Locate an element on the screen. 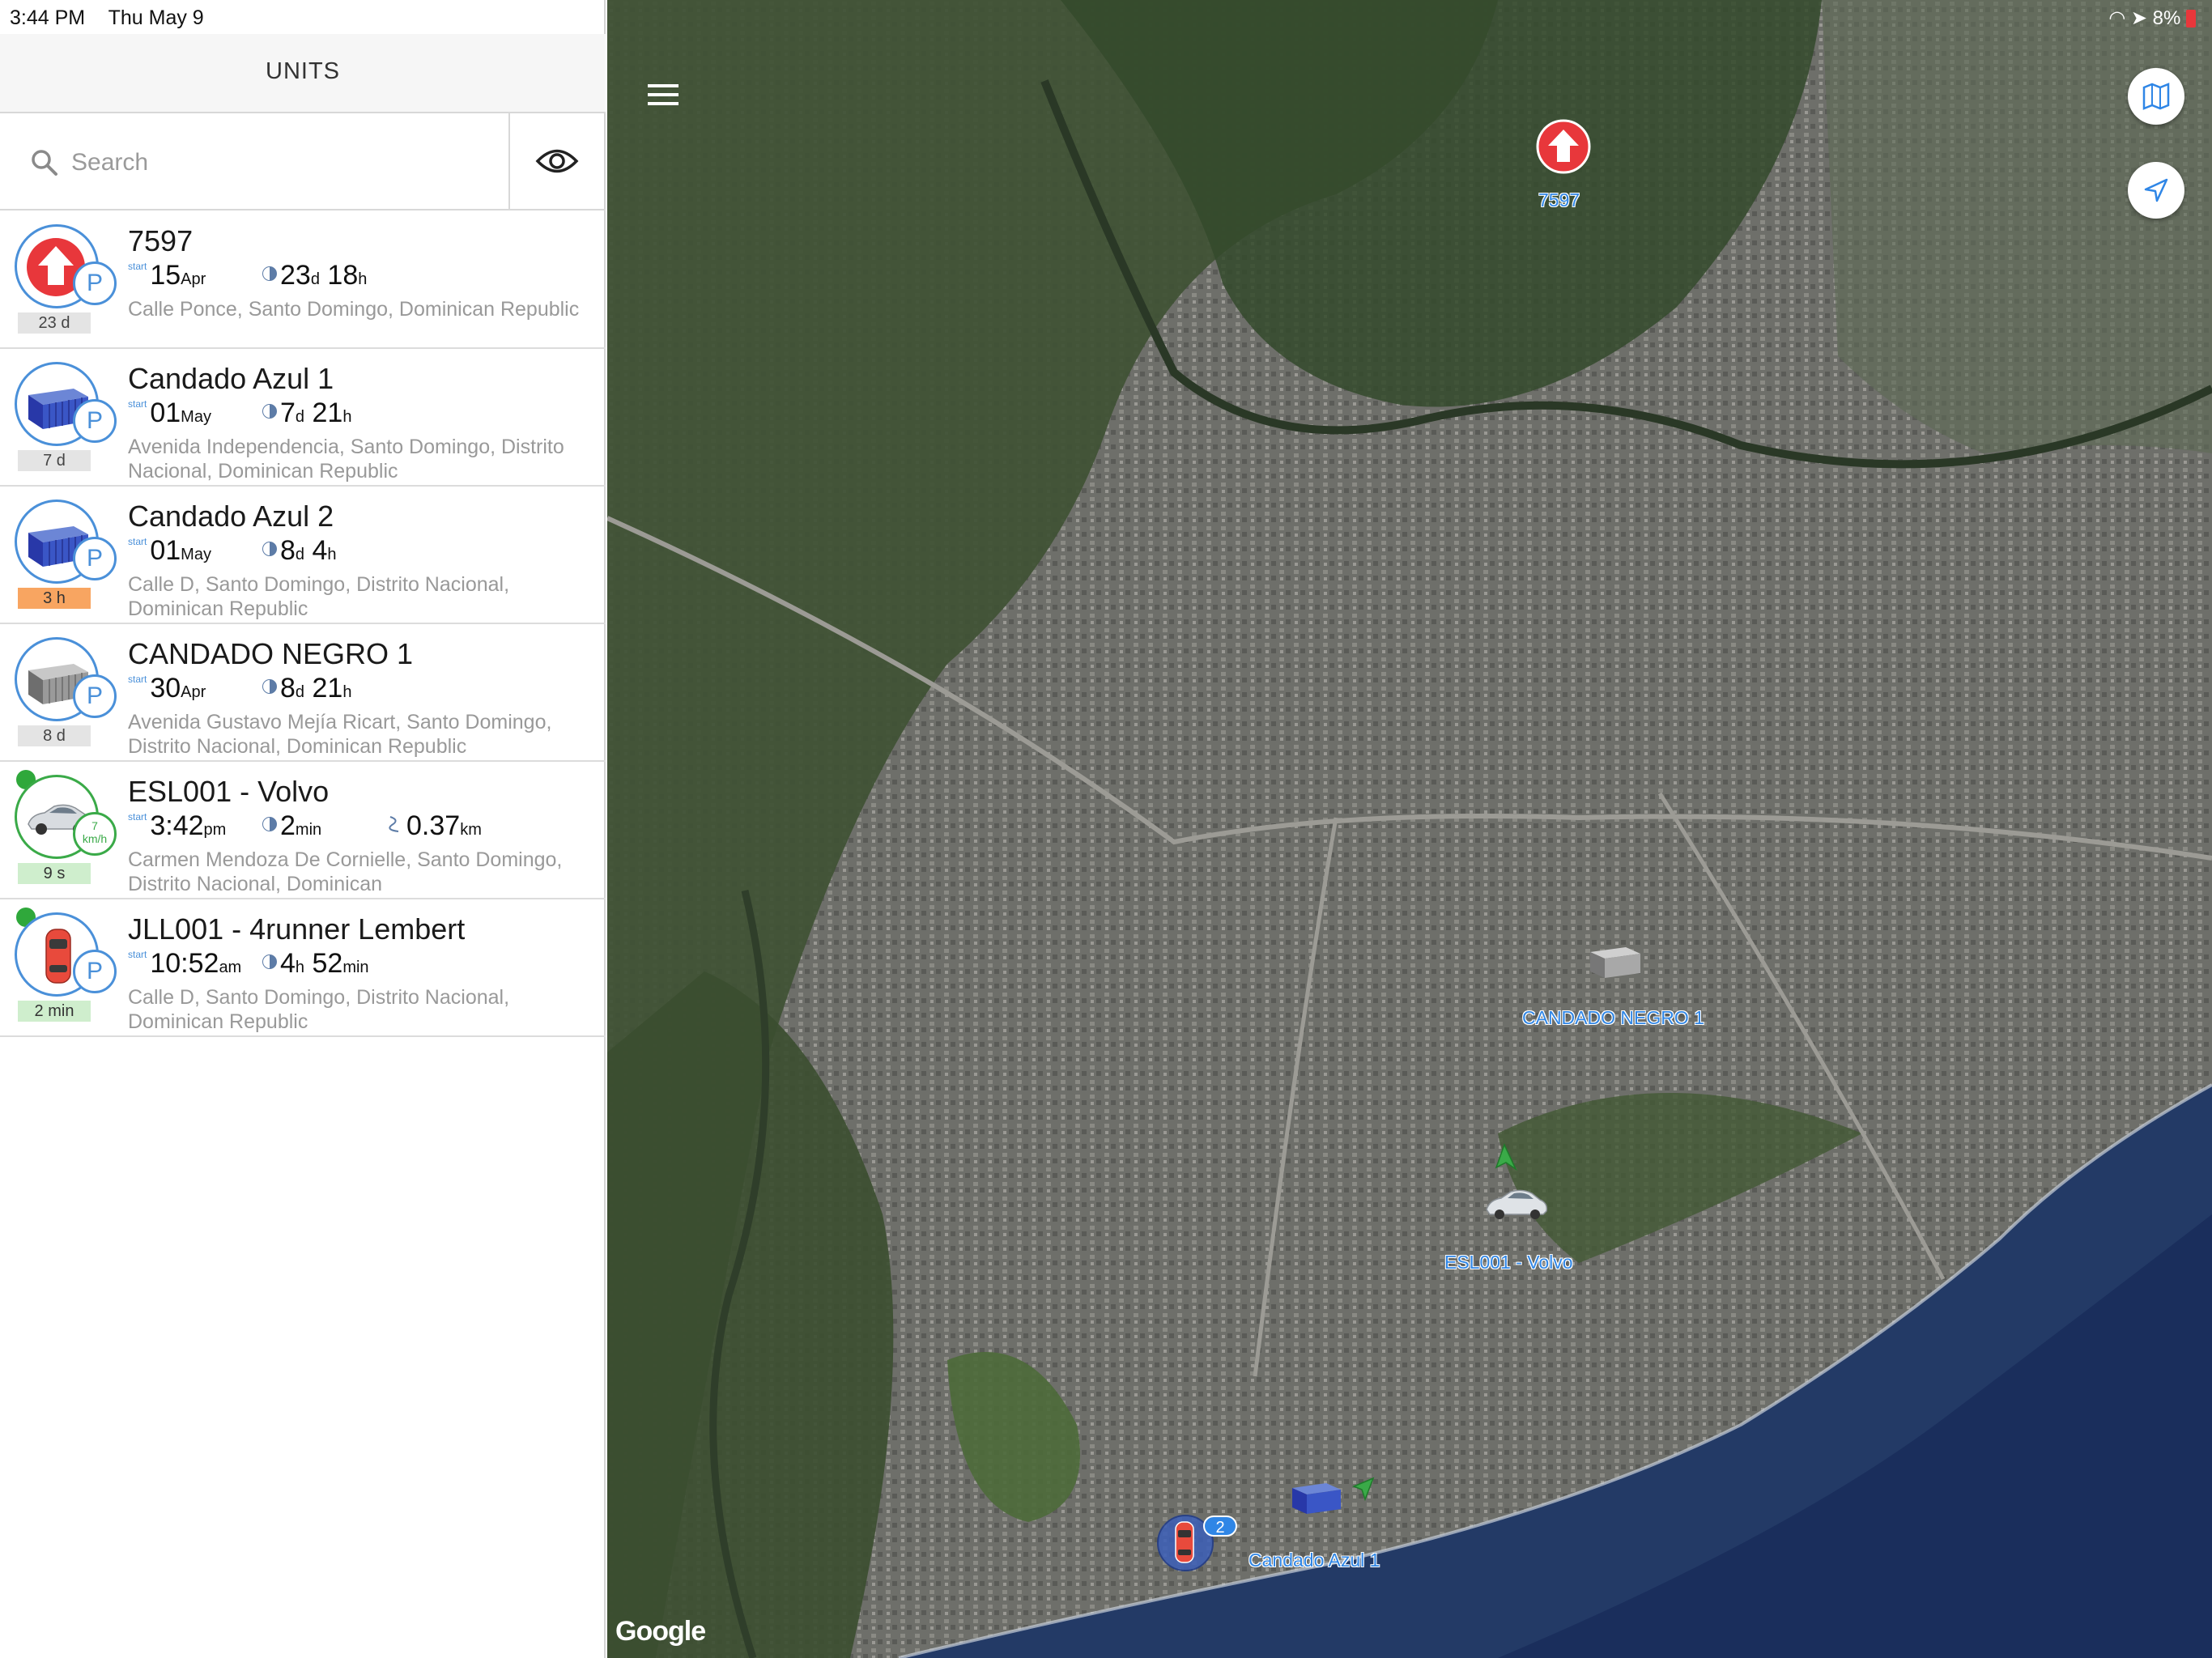 Image resolution: width=2212 pixels, height=1658 pixels. page-title: UNITS is located at coordinates (303, 71).